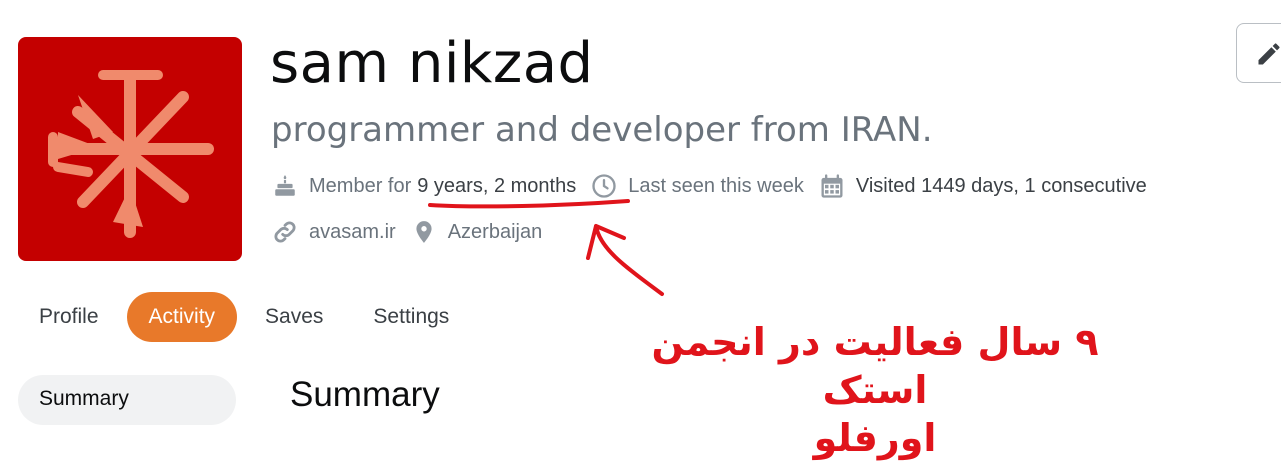 The image size is (1281, 462). Describe the element at coordinates (182, 317) in the screenshot. I see `tab-activity: Activity` at that location.